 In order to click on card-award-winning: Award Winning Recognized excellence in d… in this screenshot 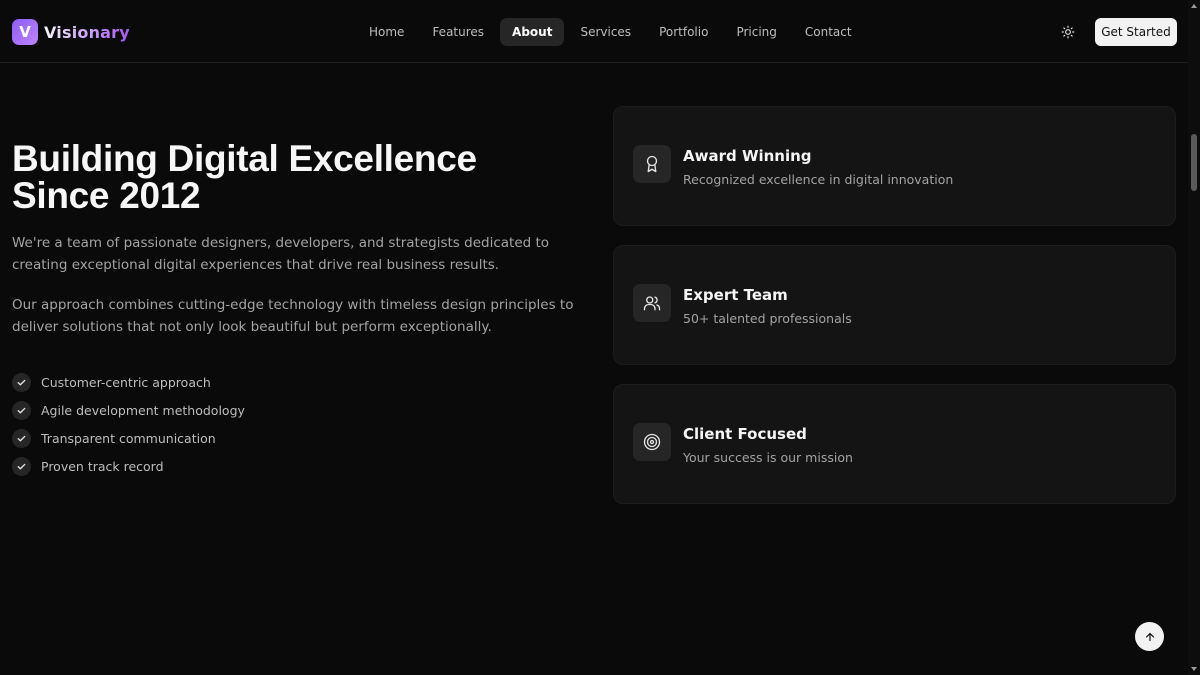, I will do `click(894, 166)`.